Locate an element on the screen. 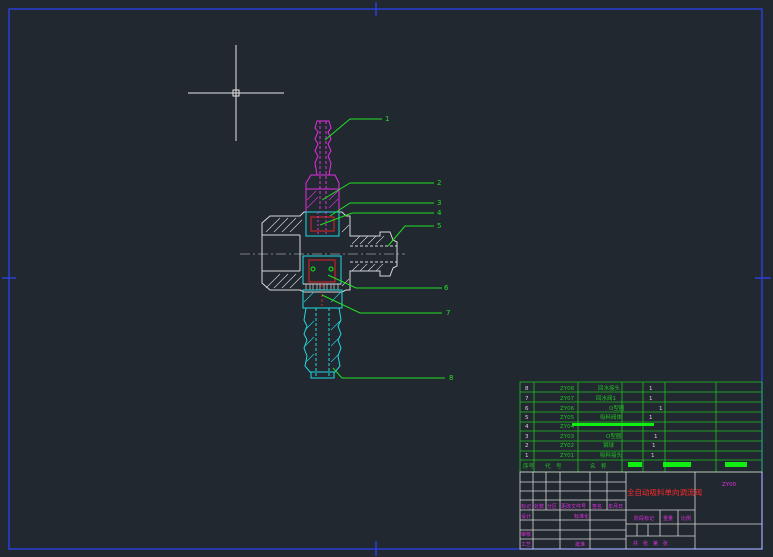  label-mark: 标记 is located at coordinates (526, 506).